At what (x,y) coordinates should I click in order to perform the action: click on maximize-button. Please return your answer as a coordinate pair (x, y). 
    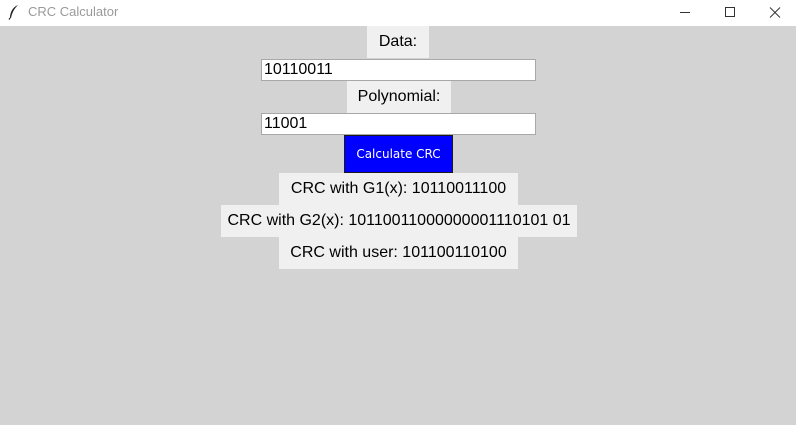
    Looking at the image, I should click on (730, 13).